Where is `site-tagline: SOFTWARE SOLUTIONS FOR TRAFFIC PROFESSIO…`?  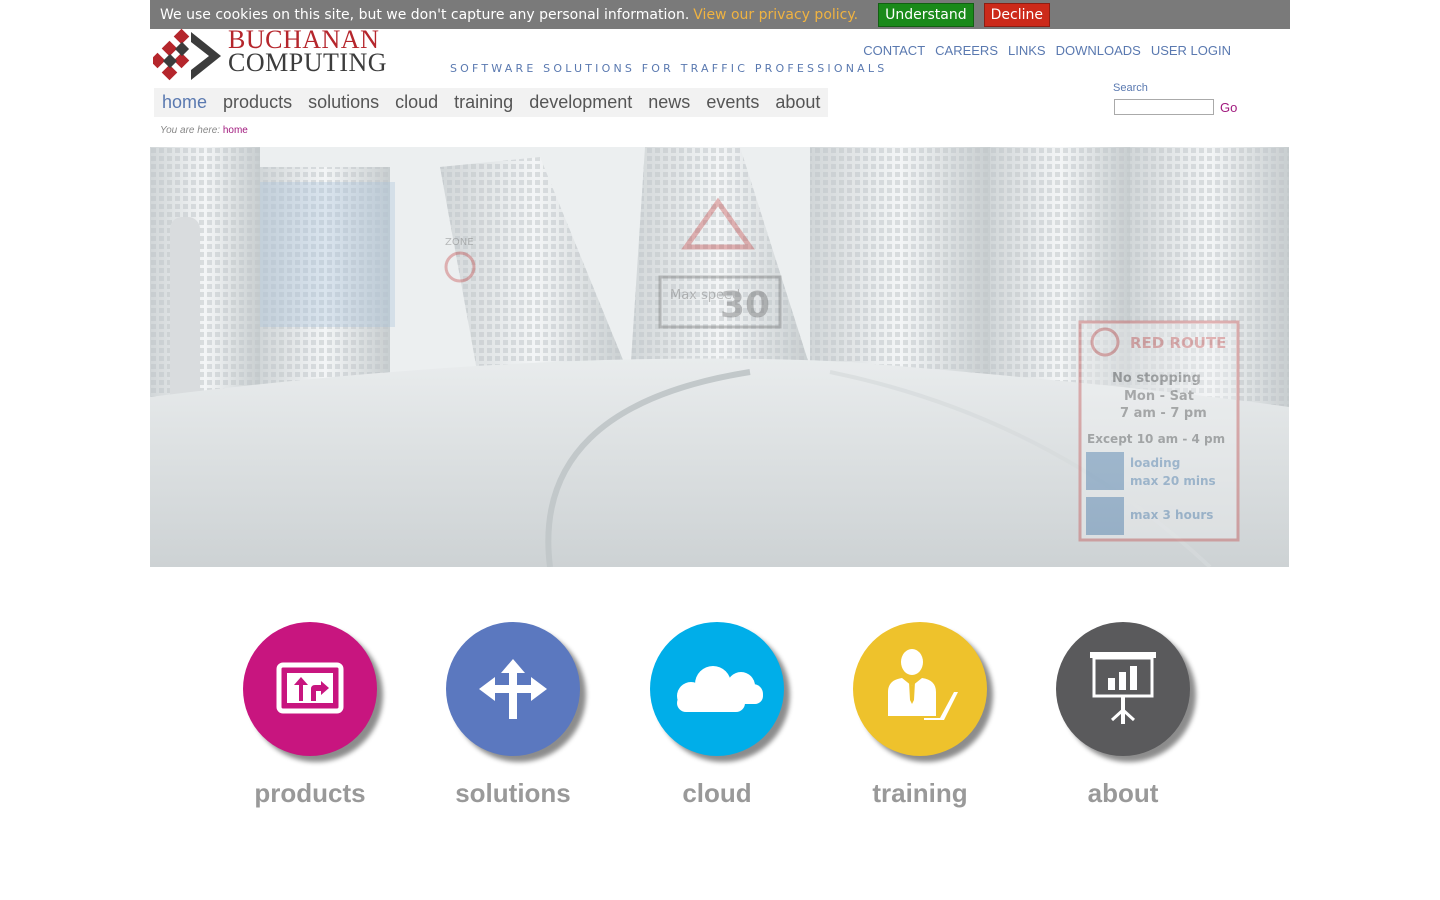
site-tagline: SOFTWARE SOLUTIONS FOR TRAFFIC PROFESSIO… is located at coordinates (669, 68).